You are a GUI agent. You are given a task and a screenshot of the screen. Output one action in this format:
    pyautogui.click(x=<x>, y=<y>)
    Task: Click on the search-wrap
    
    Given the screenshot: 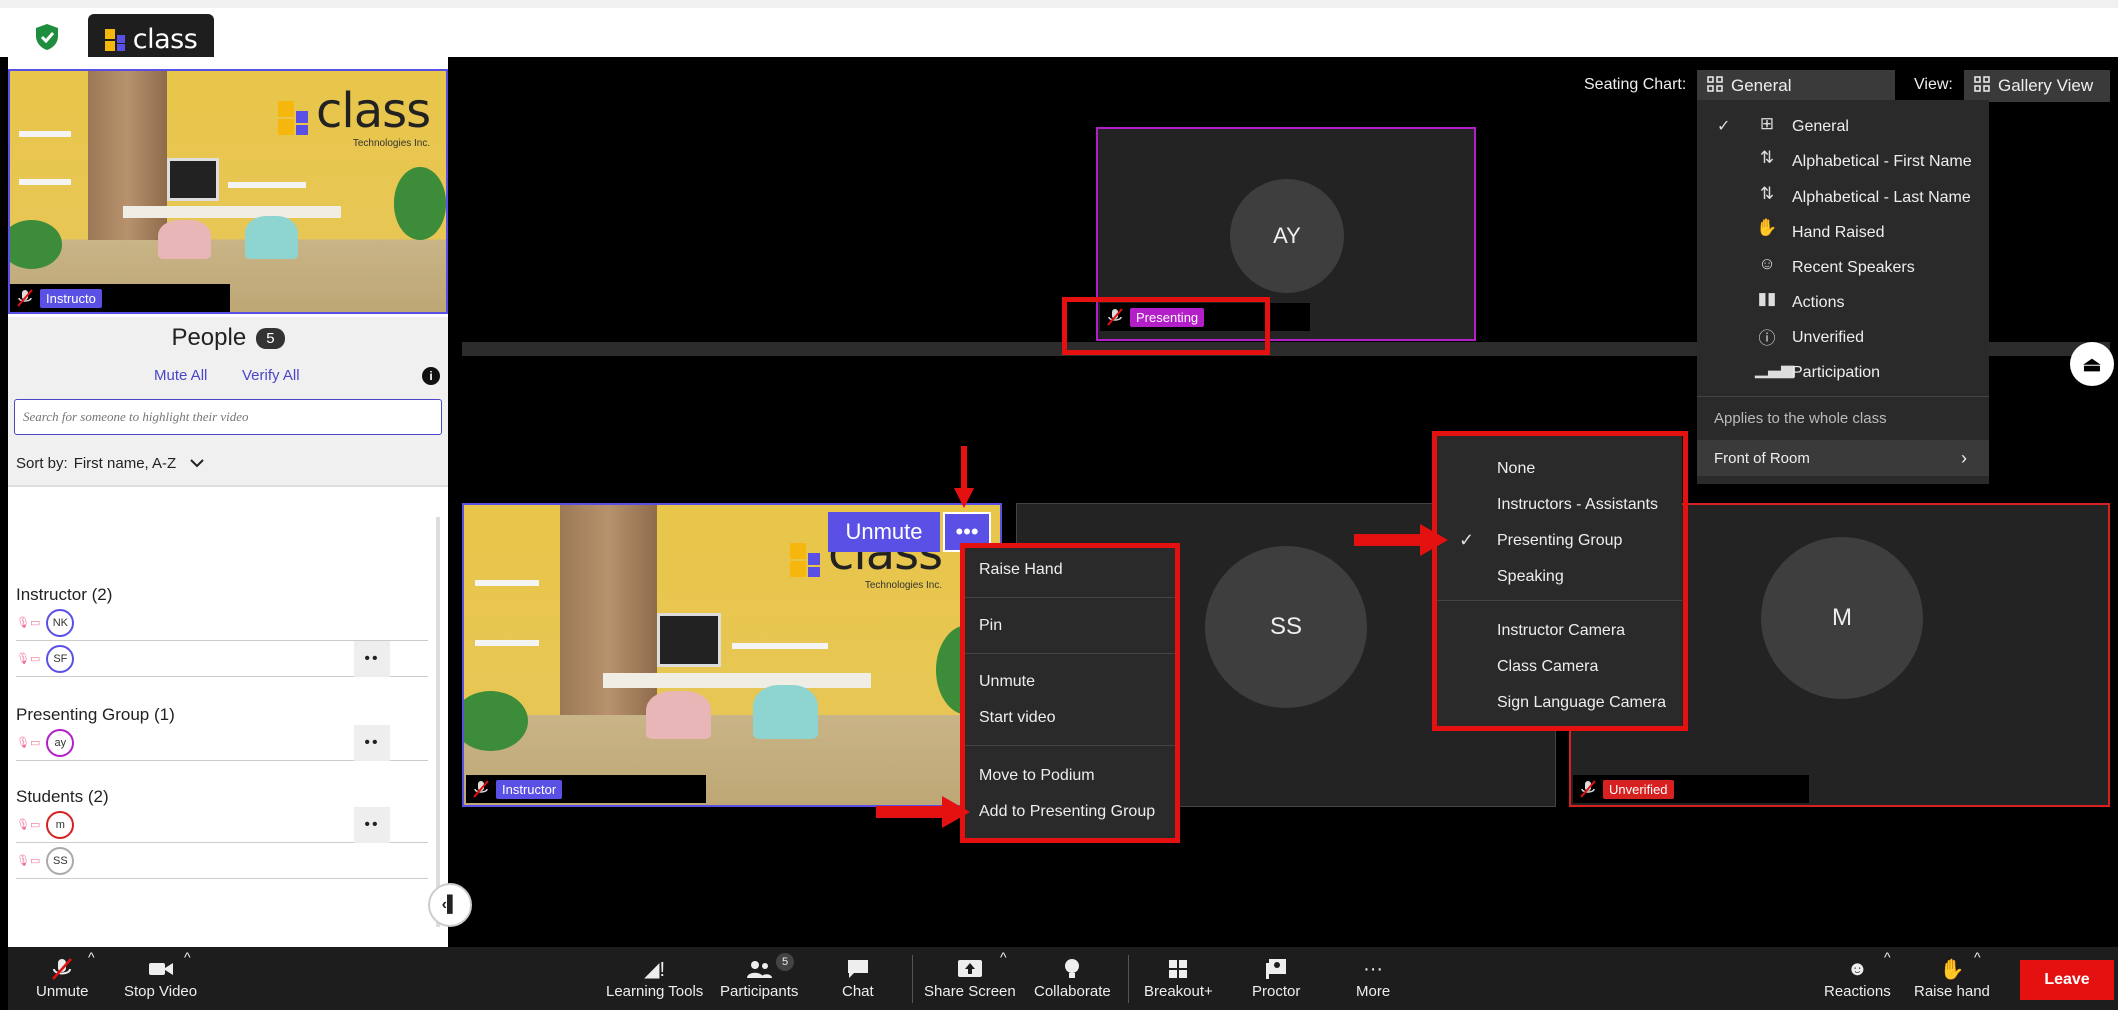 What is the action you would take?
    pyautogui.click(x=228, y=417)
    